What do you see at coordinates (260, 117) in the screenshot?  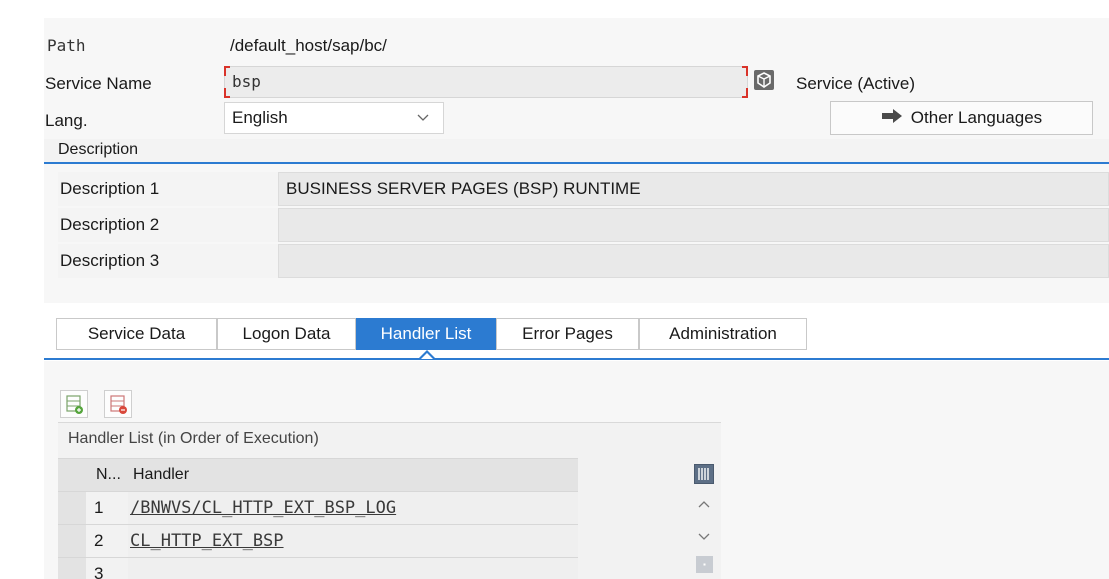 I see `lang-select-value: English` at bounding box center [260, 117].